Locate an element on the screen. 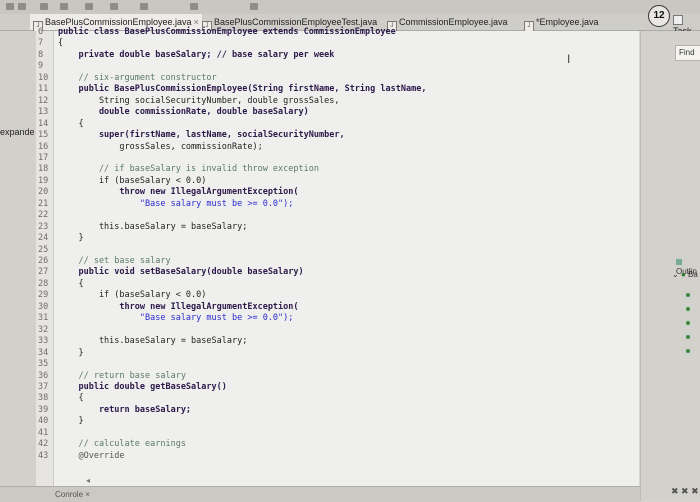 The height and width of the screenshot is (502, 700). outline-icon is located at coordinates (679, 262).